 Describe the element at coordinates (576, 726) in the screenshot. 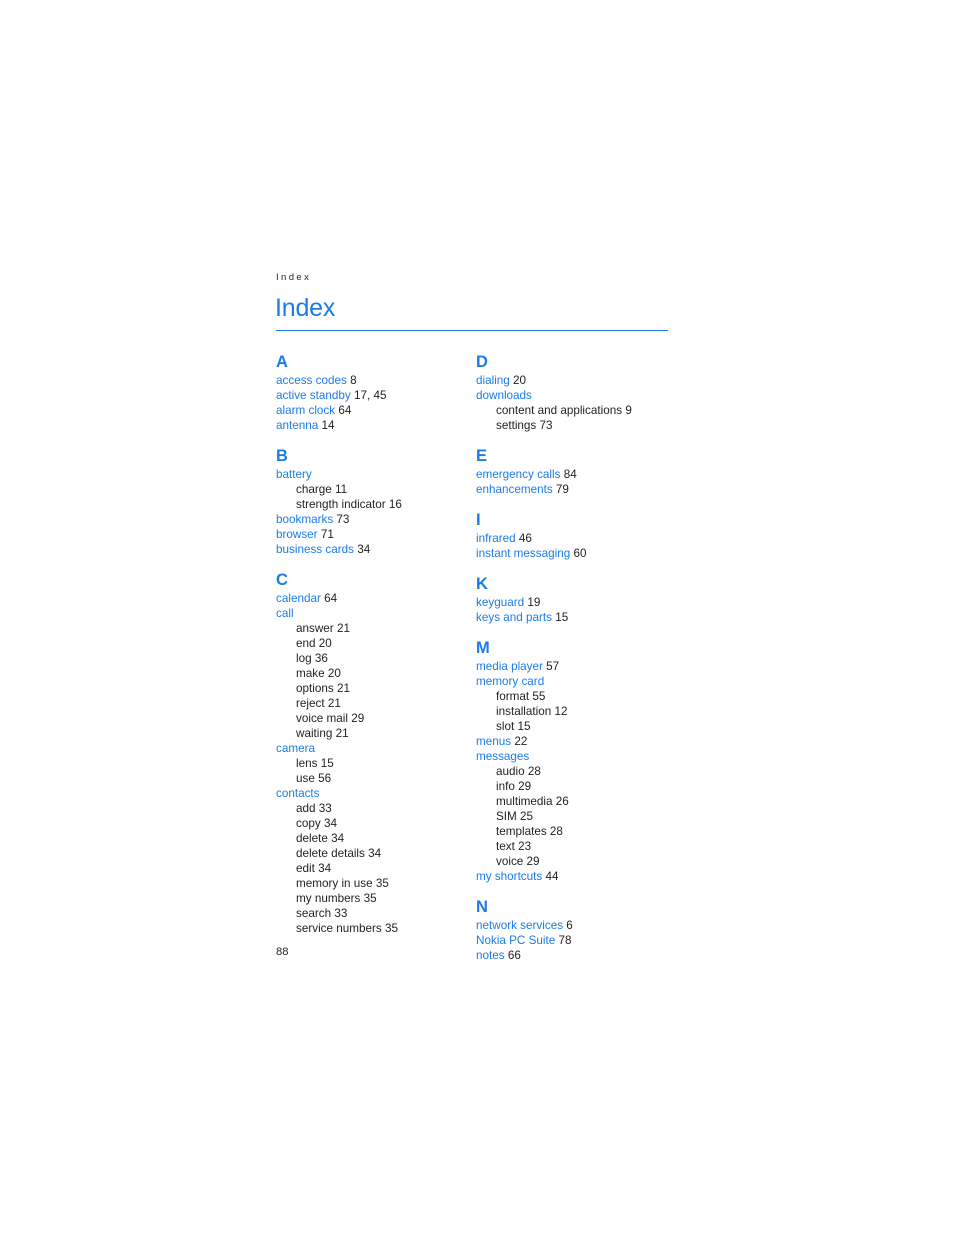

I see `index-subentry: slot 15` at that location.